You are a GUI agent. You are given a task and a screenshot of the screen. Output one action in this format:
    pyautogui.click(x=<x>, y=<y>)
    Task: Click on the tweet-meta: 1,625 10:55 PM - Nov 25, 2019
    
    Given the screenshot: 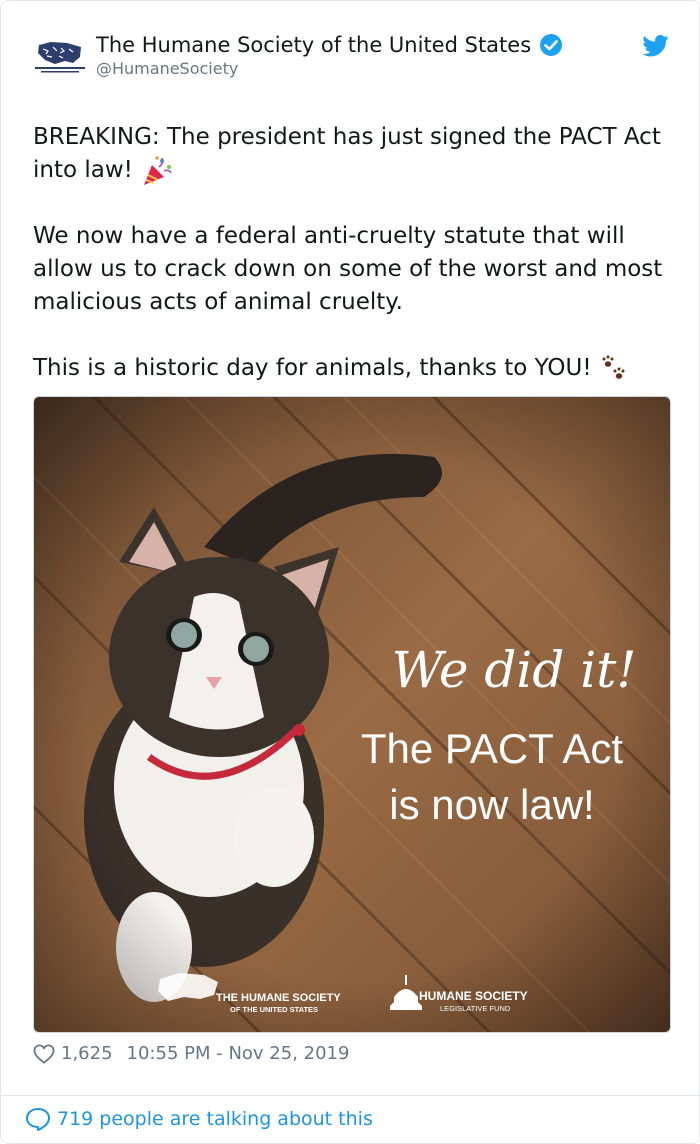 What is the action you would take?
    pyautogui.click(x=191, y=1053)
    